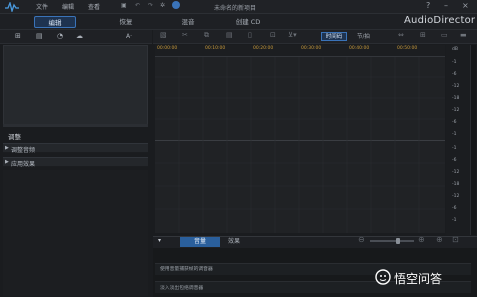  I want to click on editor-toolbar, so click(315, 37).